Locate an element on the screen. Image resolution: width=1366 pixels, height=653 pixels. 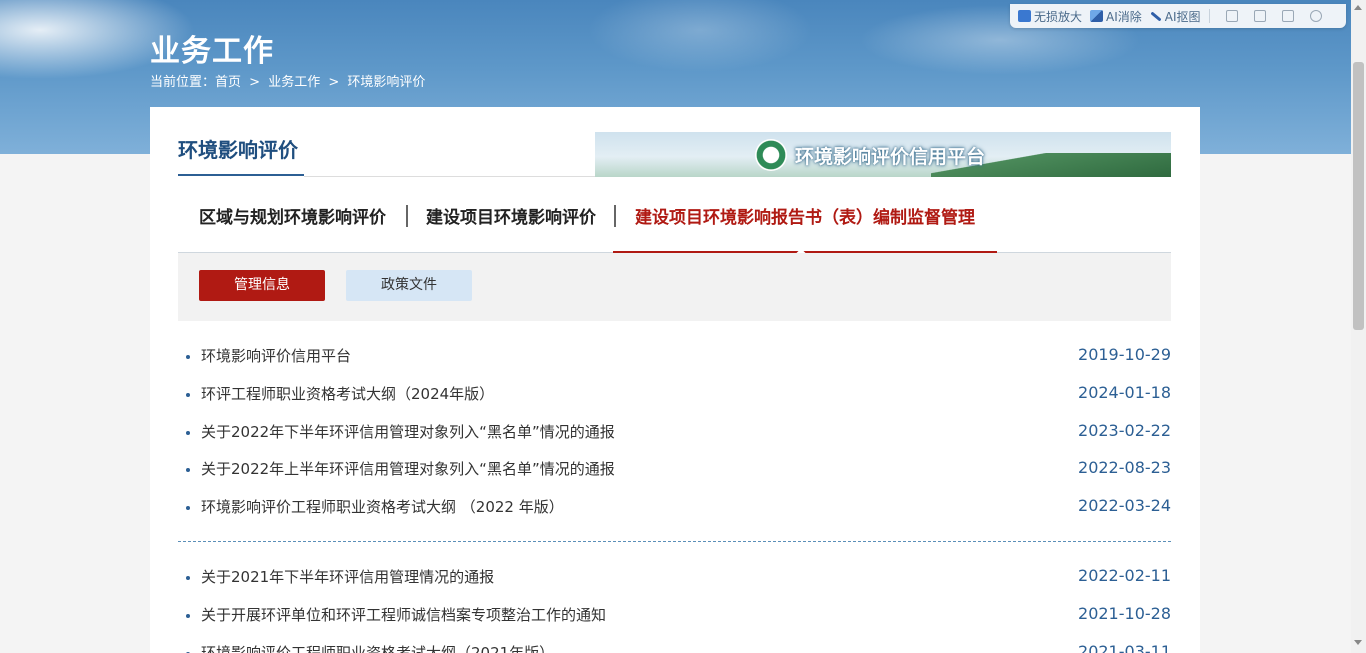
item-title: 环境影响评价信用平台 is located at coordinates (276, 355).